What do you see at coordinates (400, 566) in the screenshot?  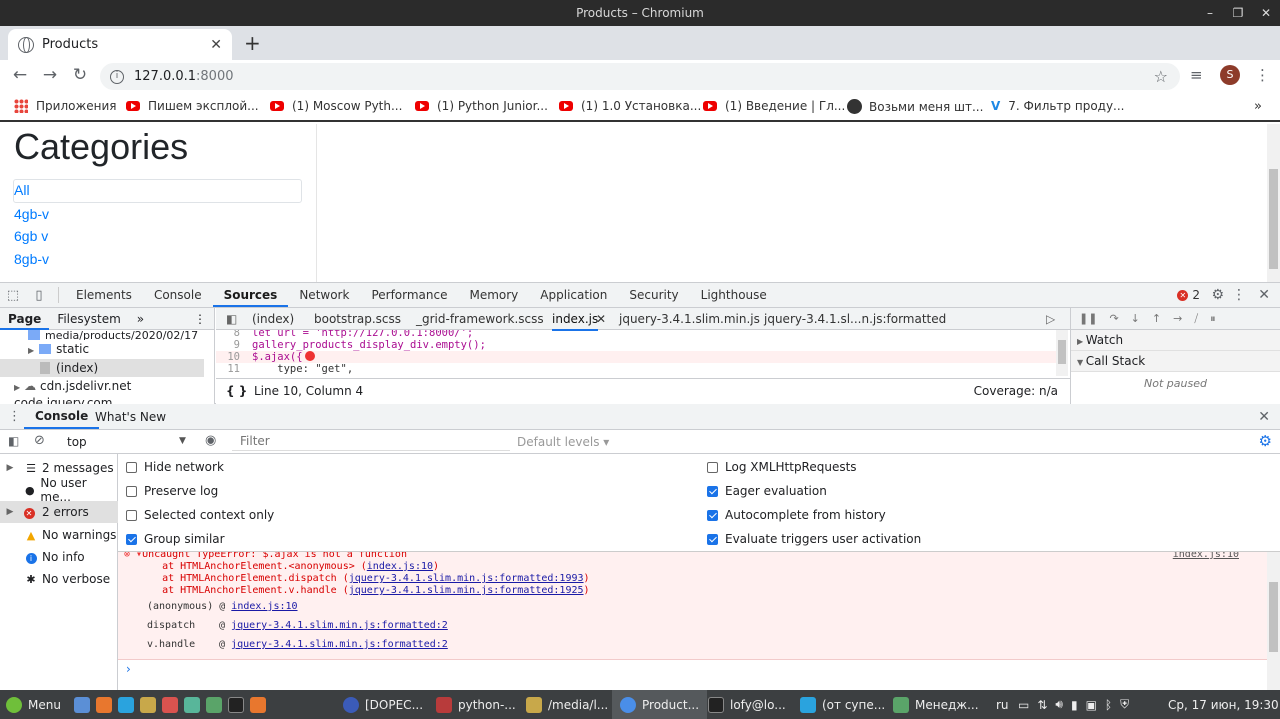 I see `stack-link: index.js:10` at bounding box center [400, 566].